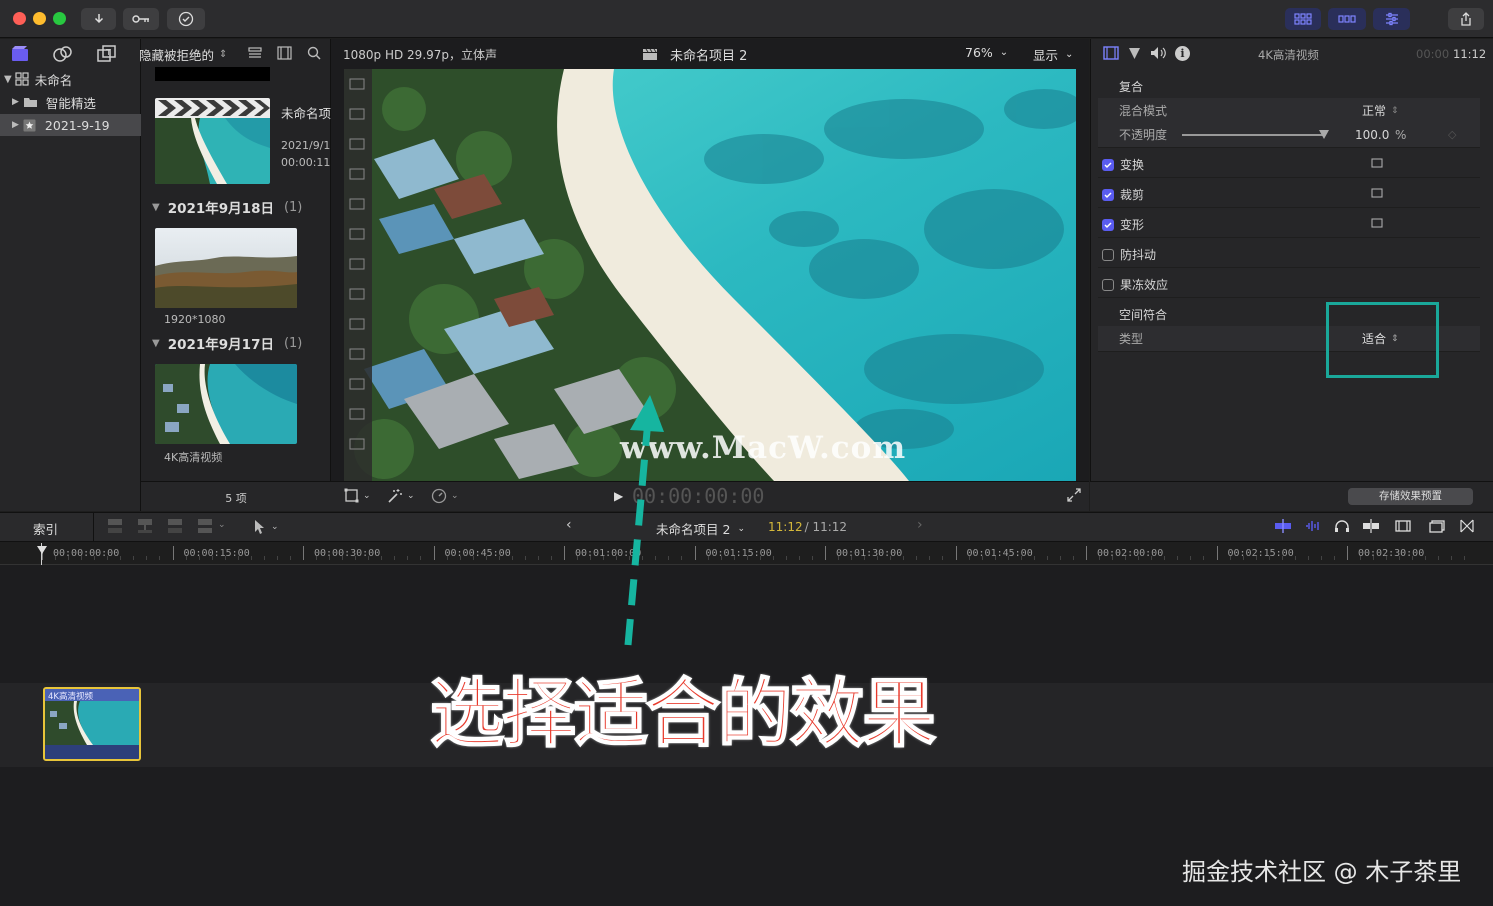 This screenshot has width=1493, height=906. What do you see at coordinates (106, 54) in the screenshot?
I see `titles-generators-icon: T` at bounding box center [106, 54].